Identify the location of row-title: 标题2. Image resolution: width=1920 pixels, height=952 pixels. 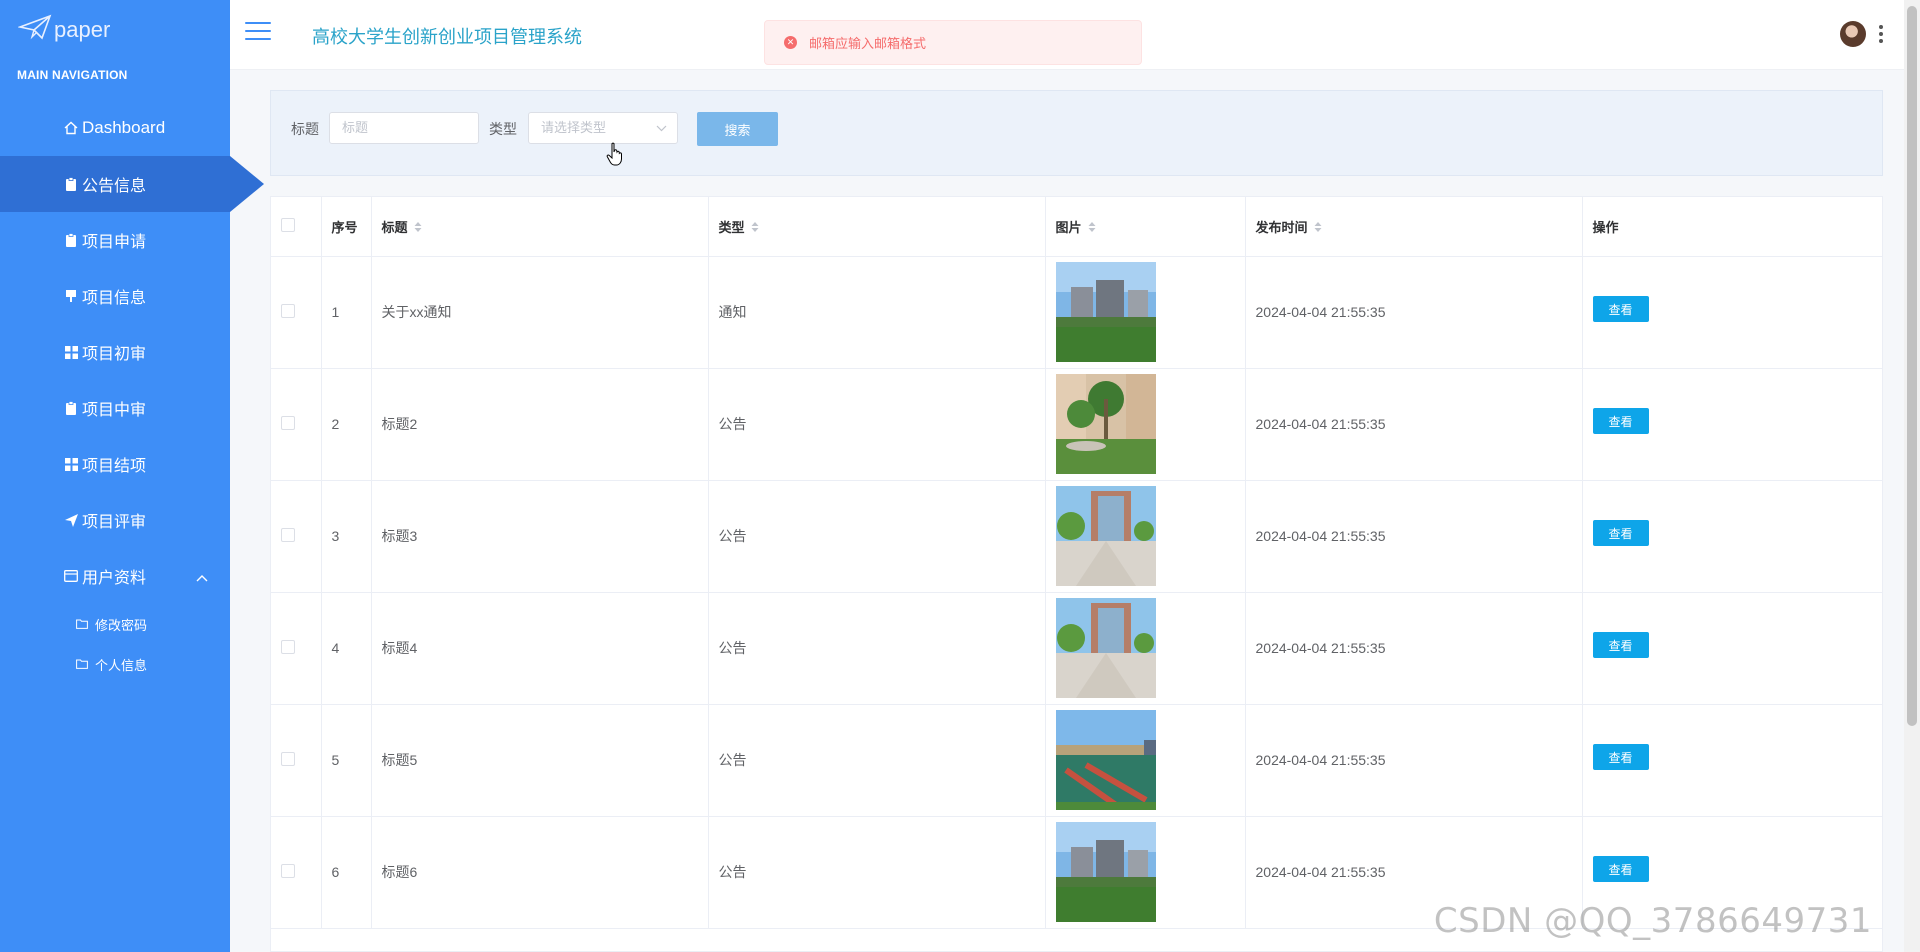
(540, 424).